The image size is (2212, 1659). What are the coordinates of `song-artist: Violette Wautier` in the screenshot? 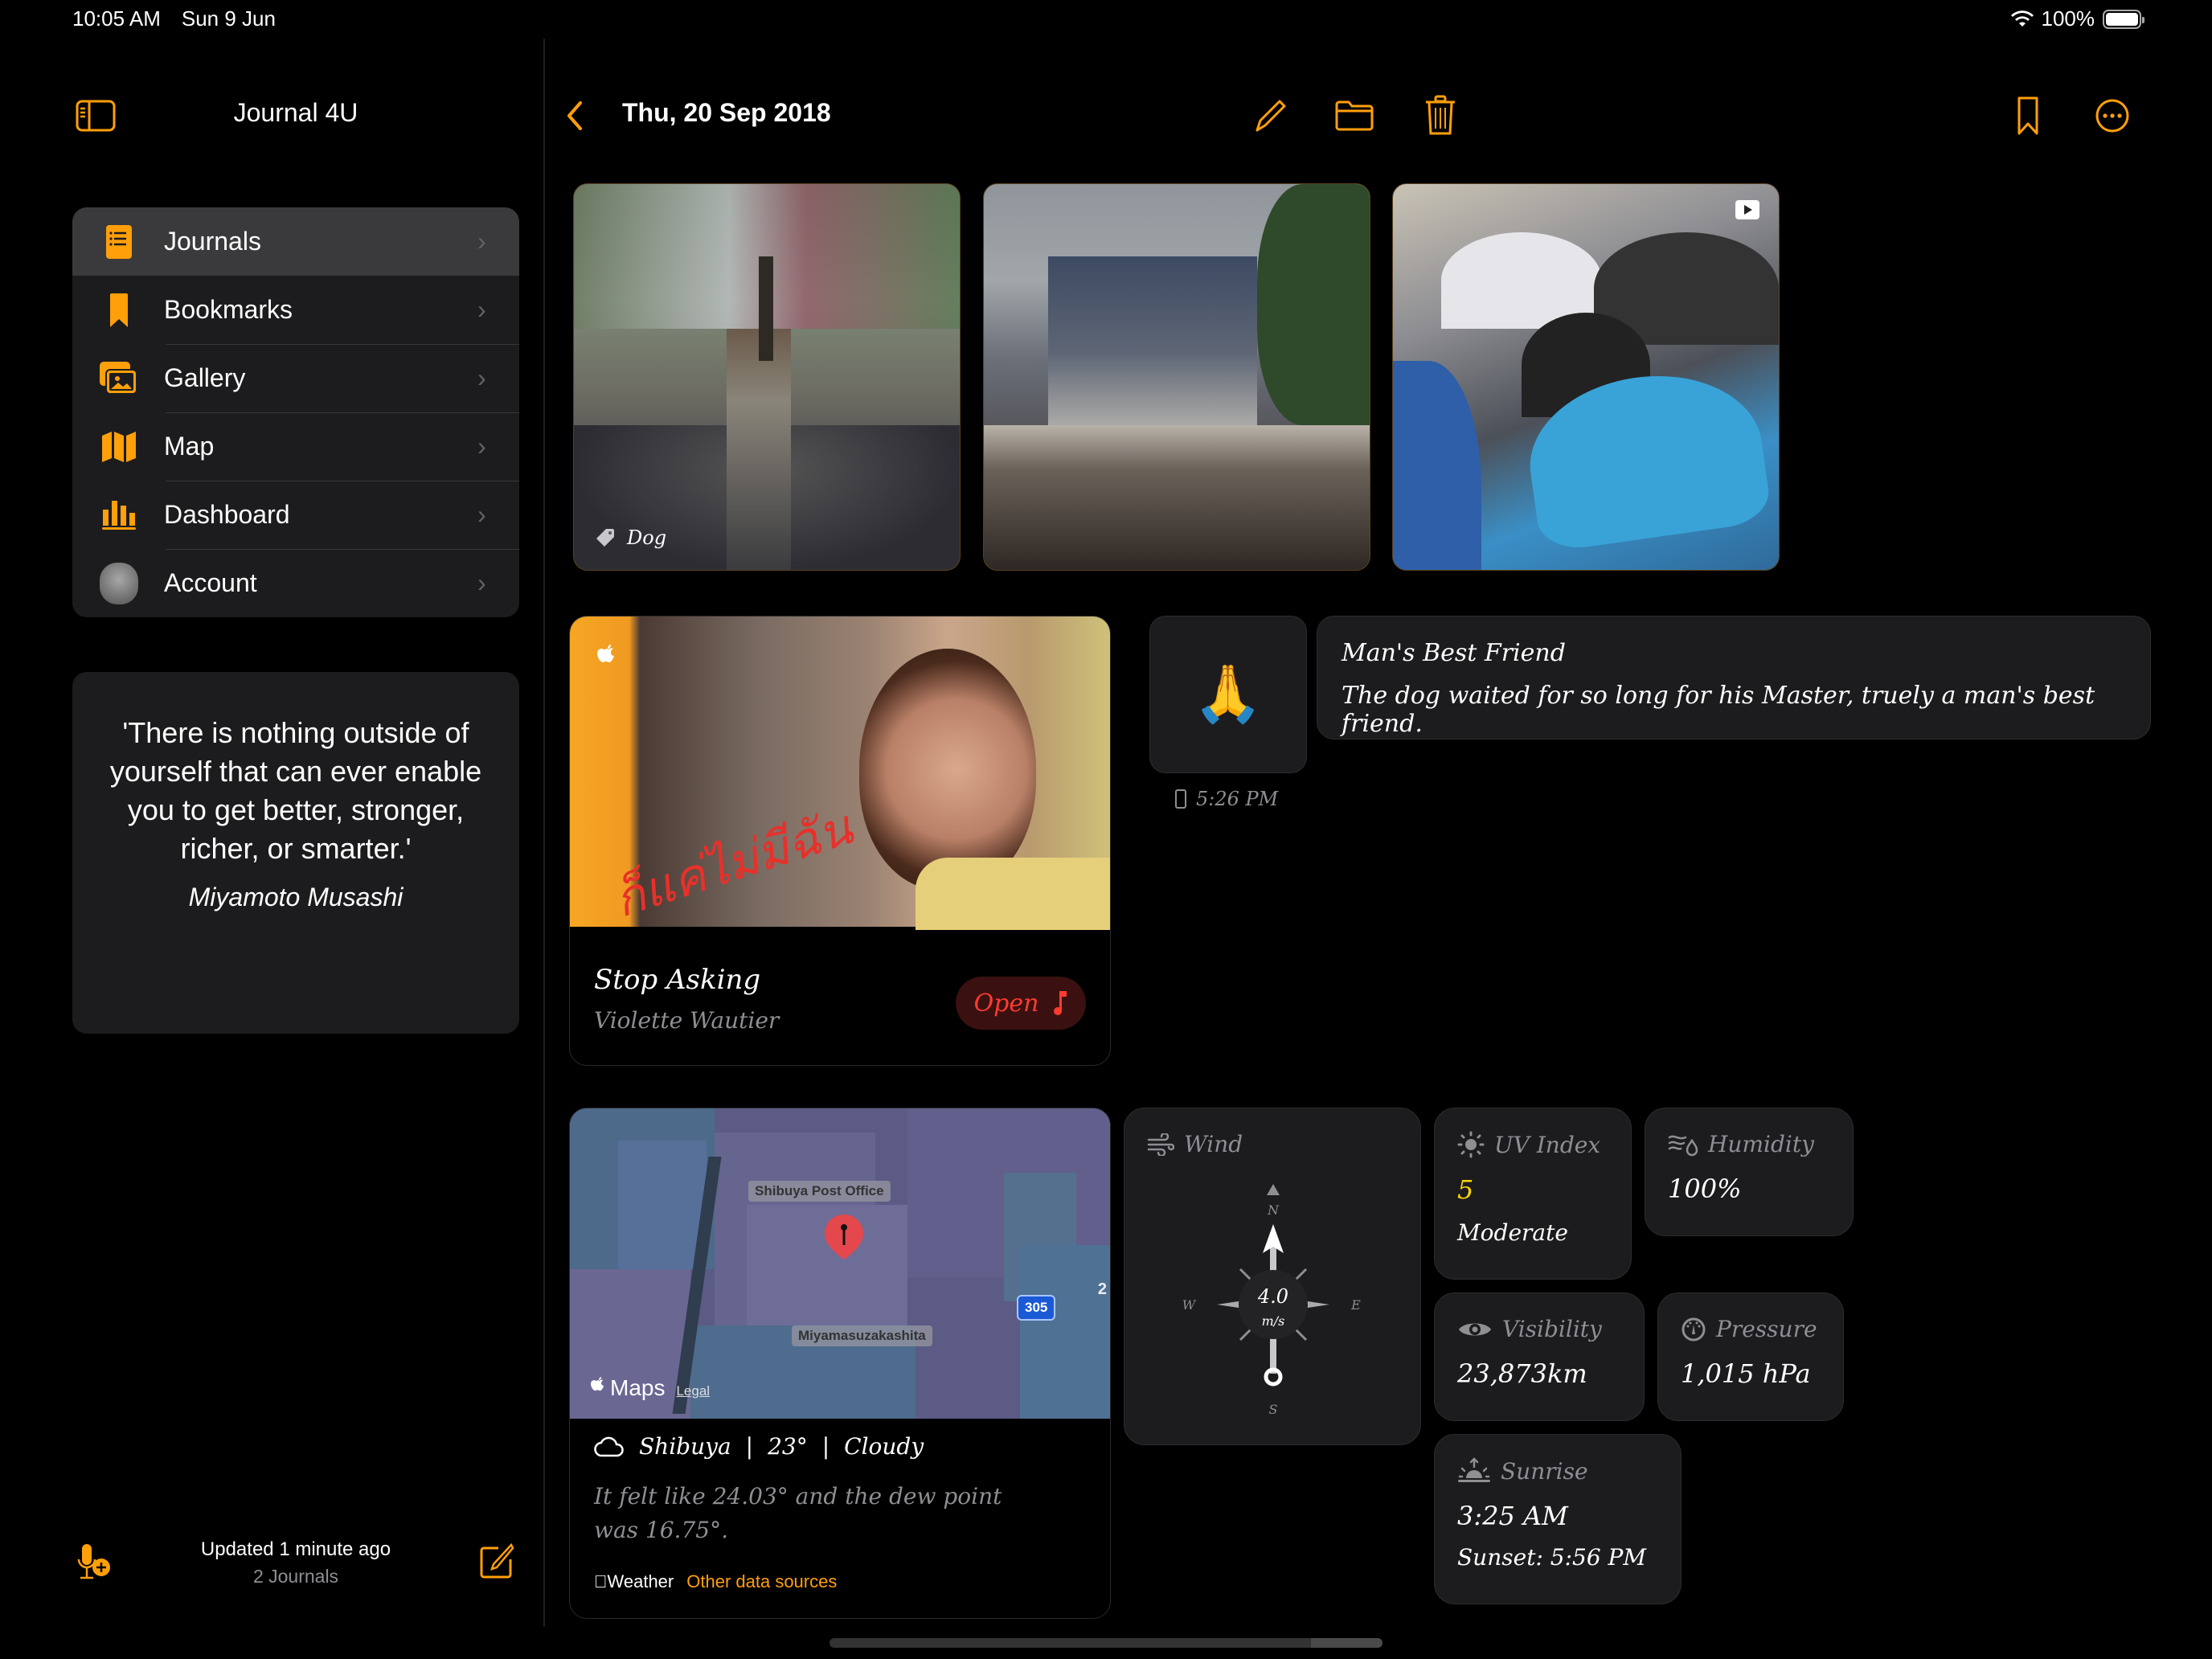 It's located at (687, 1020).